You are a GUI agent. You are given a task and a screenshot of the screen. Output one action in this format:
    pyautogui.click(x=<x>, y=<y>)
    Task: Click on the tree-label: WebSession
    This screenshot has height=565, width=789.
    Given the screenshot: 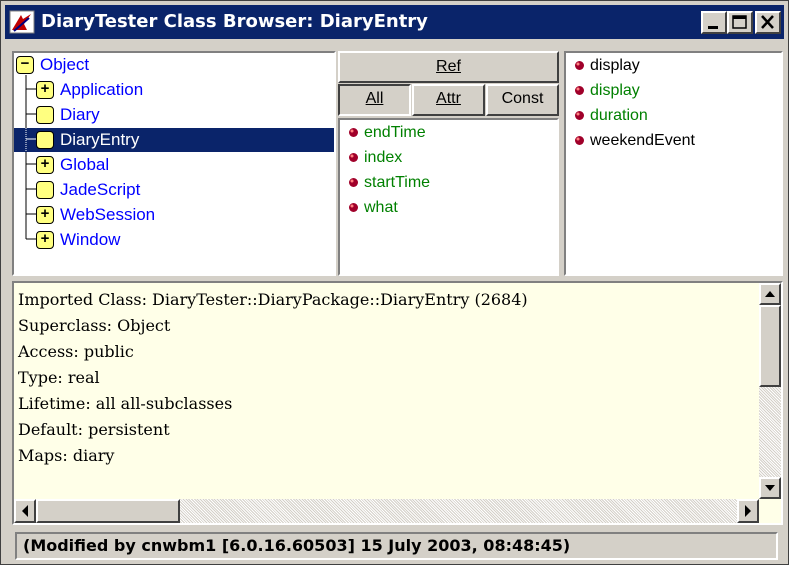 What is the action you would take?
    pyautogui.click(x=108, y=214)
    